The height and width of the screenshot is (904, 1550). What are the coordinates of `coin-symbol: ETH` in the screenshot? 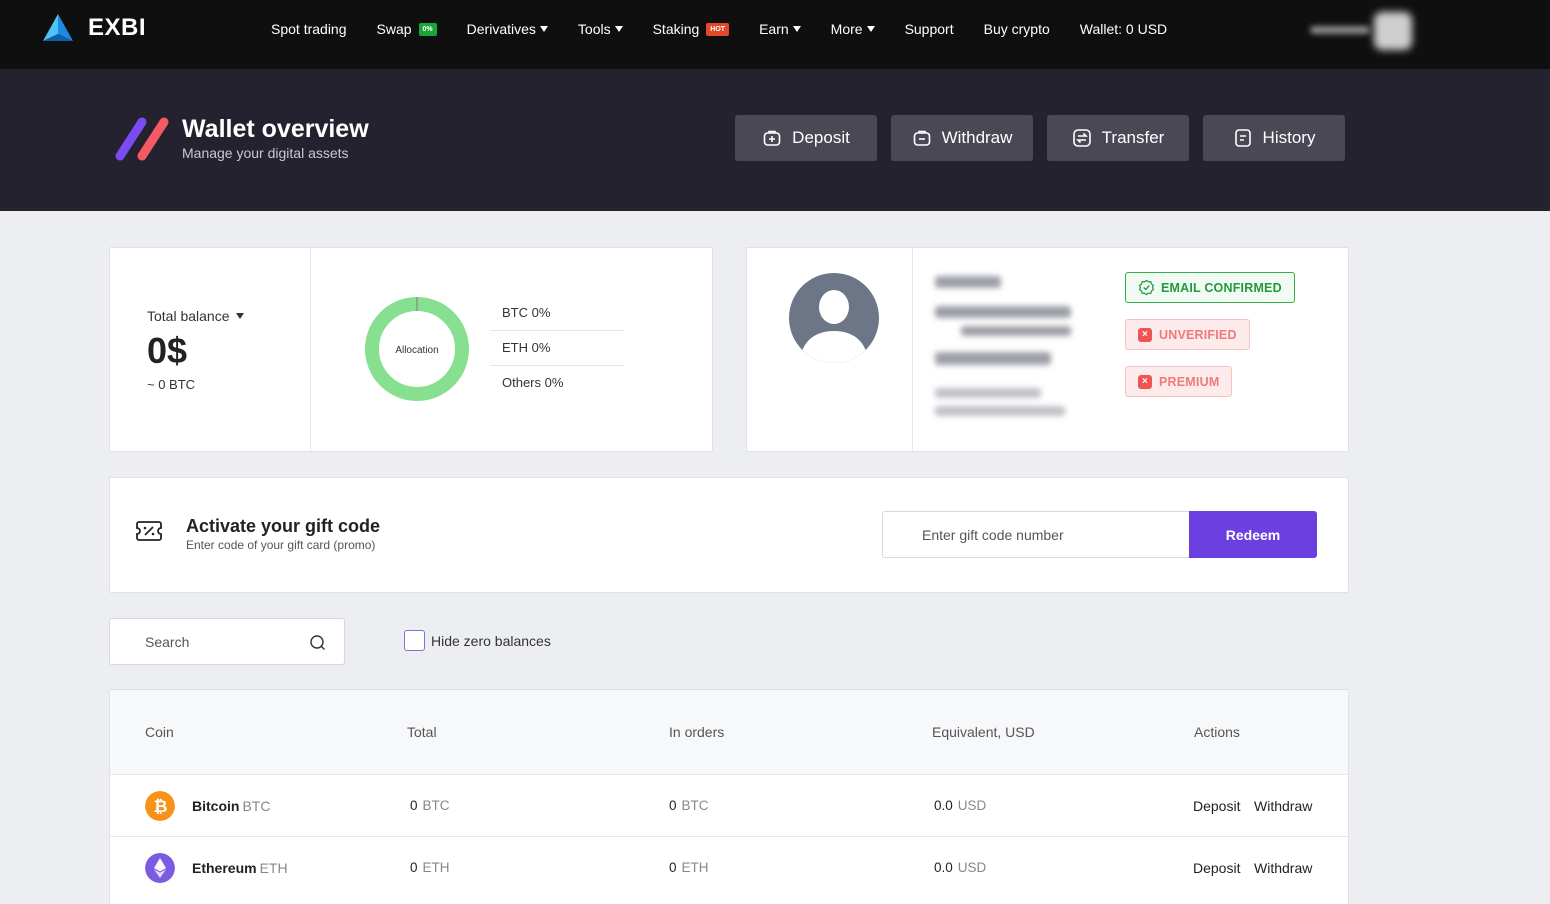 It's located at (273, 868).